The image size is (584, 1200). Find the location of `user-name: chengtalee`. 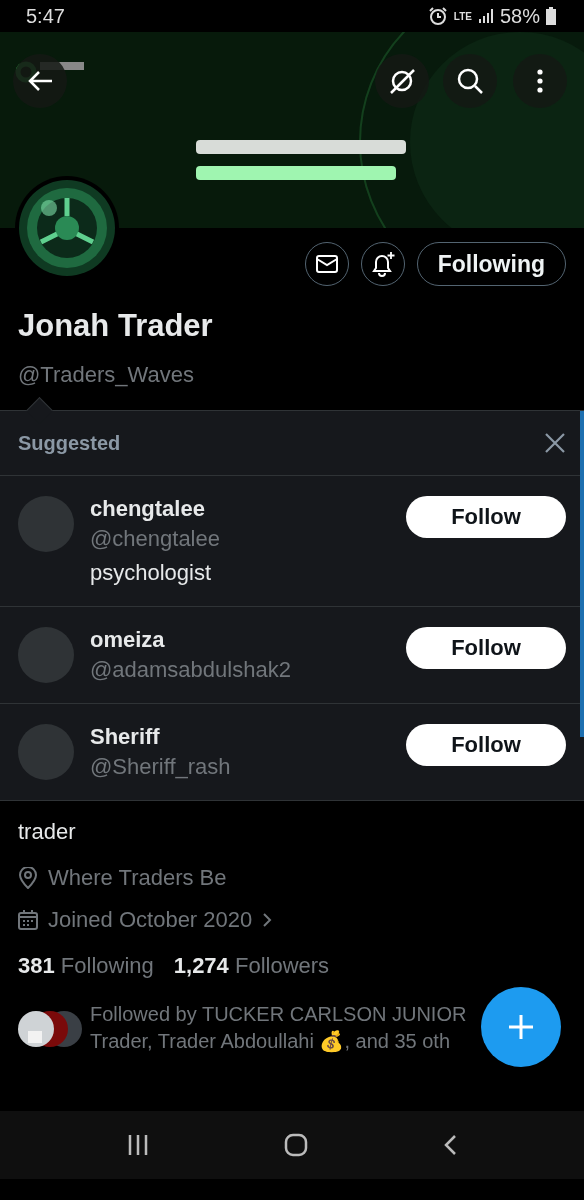

user-name: chengtalee is located at coordinates (147, 509).